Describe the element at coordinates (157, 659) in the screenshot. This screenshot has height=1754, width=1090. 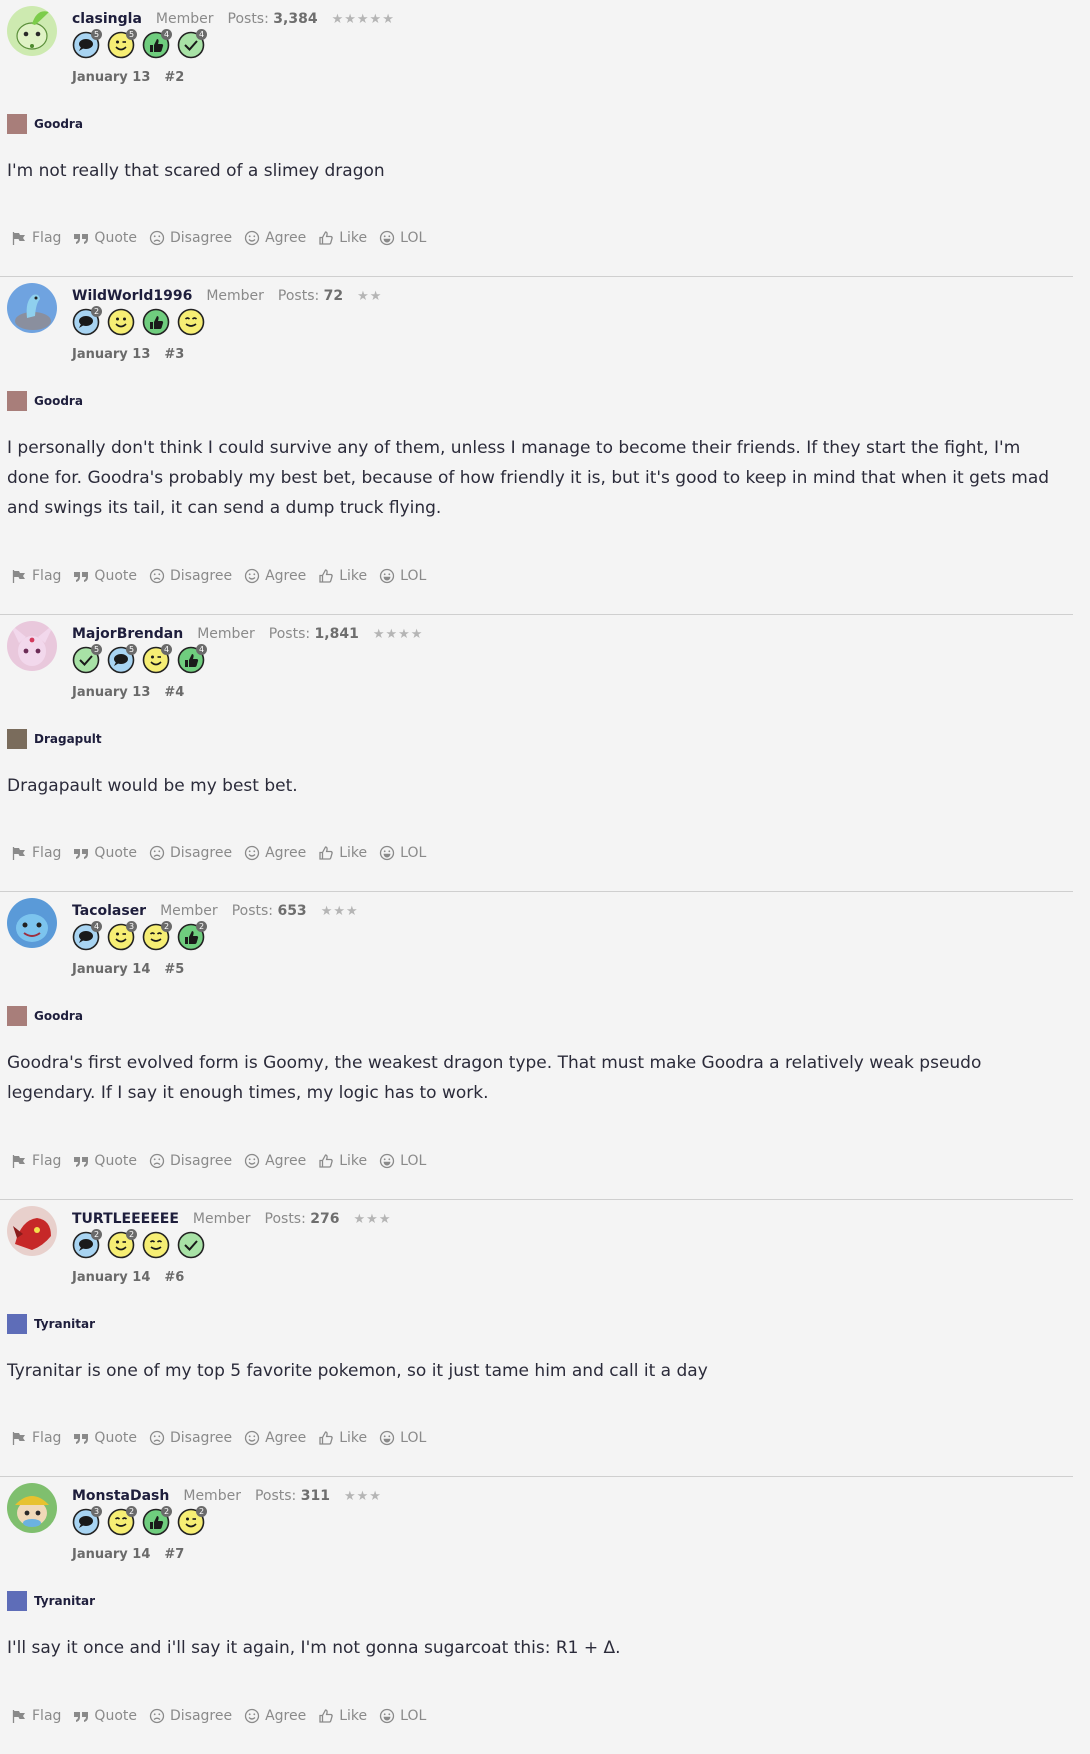
I see `smile-wink-icon: 4` at that location.